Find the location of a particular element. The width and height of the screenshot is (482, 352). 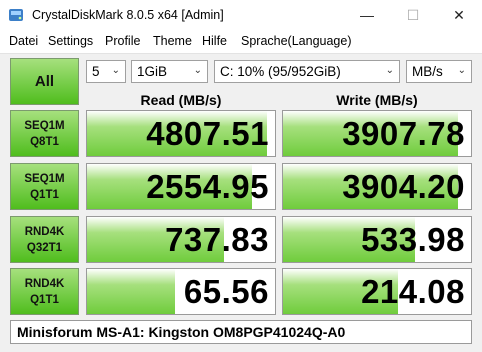

menu-theme: Theme is located at coordinates (172, 41).